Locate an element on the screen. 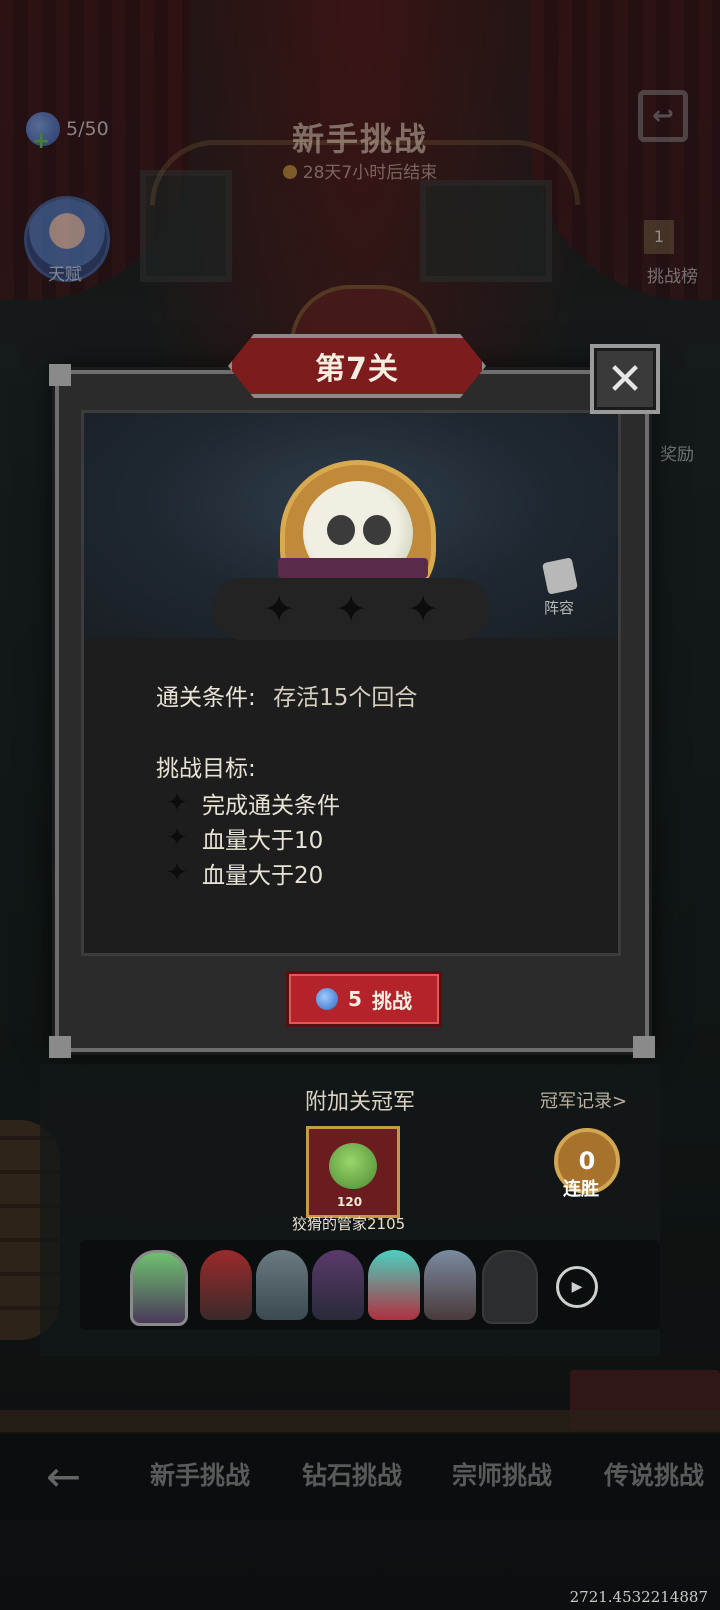 The width and height of the screenshot is (720, 1610). champion-level: 120 is located at coordinates (350, 1202).